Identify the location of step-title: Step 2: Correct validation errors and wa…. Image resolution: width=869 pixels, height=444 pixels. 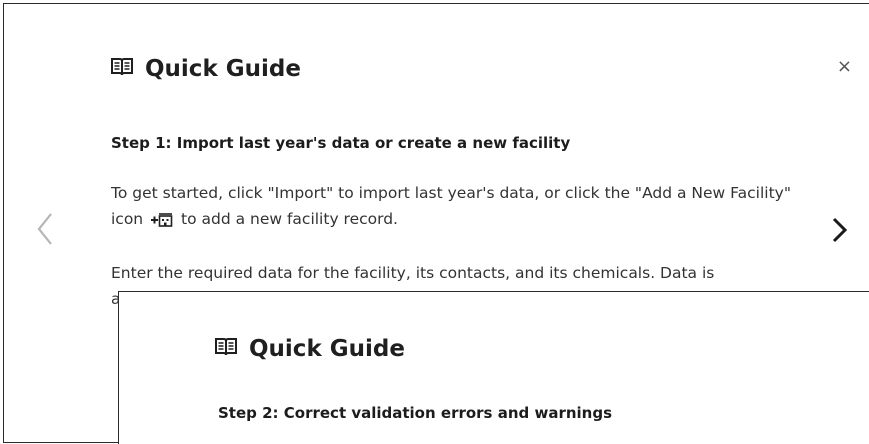
(415, 413).